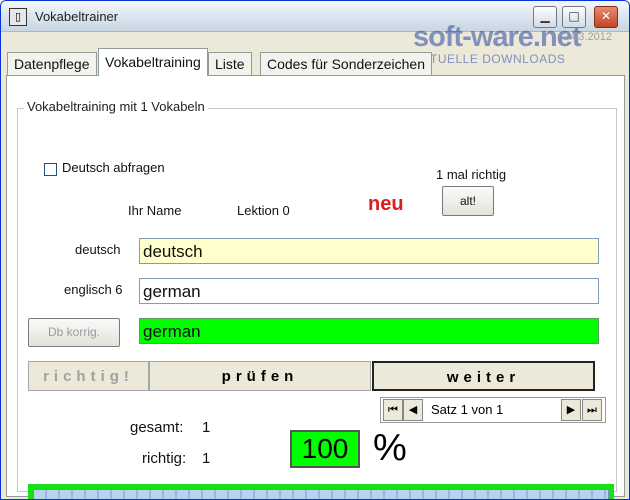  I want to click on percent-display: 100, so click(325, 449).